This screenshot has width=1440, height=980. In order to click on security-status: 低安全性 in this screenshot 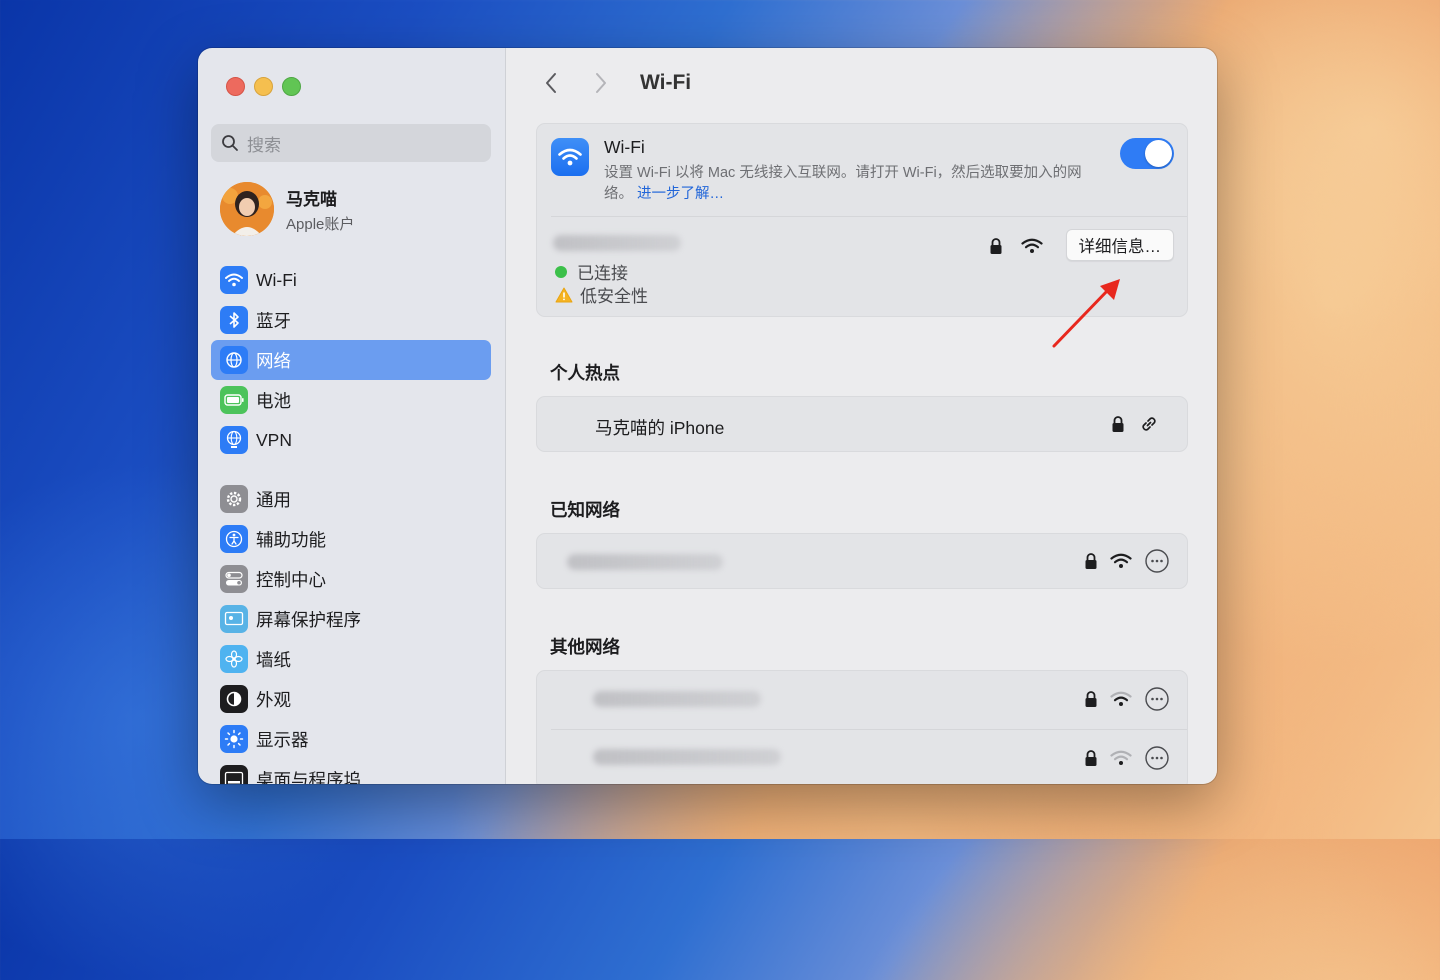, I will do `click(601, 294)`.